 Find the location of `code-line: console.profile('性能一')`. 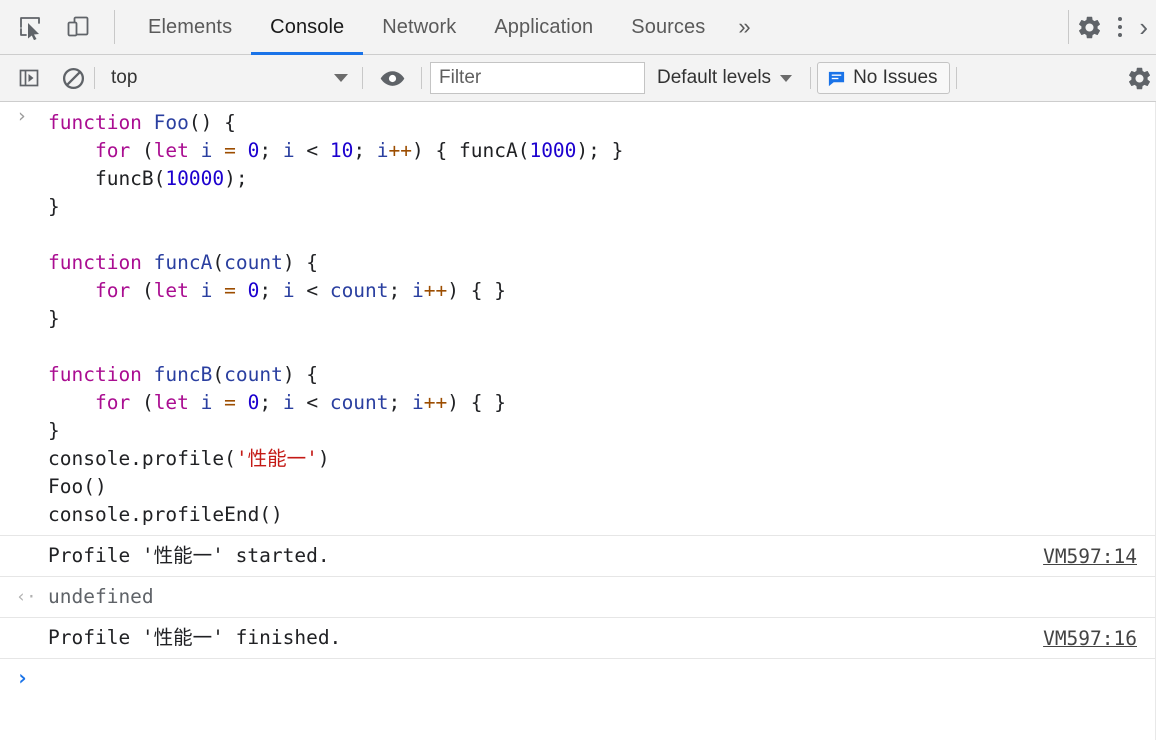

code-line: console.profile('性能一') is located at coordinates (594, 459).